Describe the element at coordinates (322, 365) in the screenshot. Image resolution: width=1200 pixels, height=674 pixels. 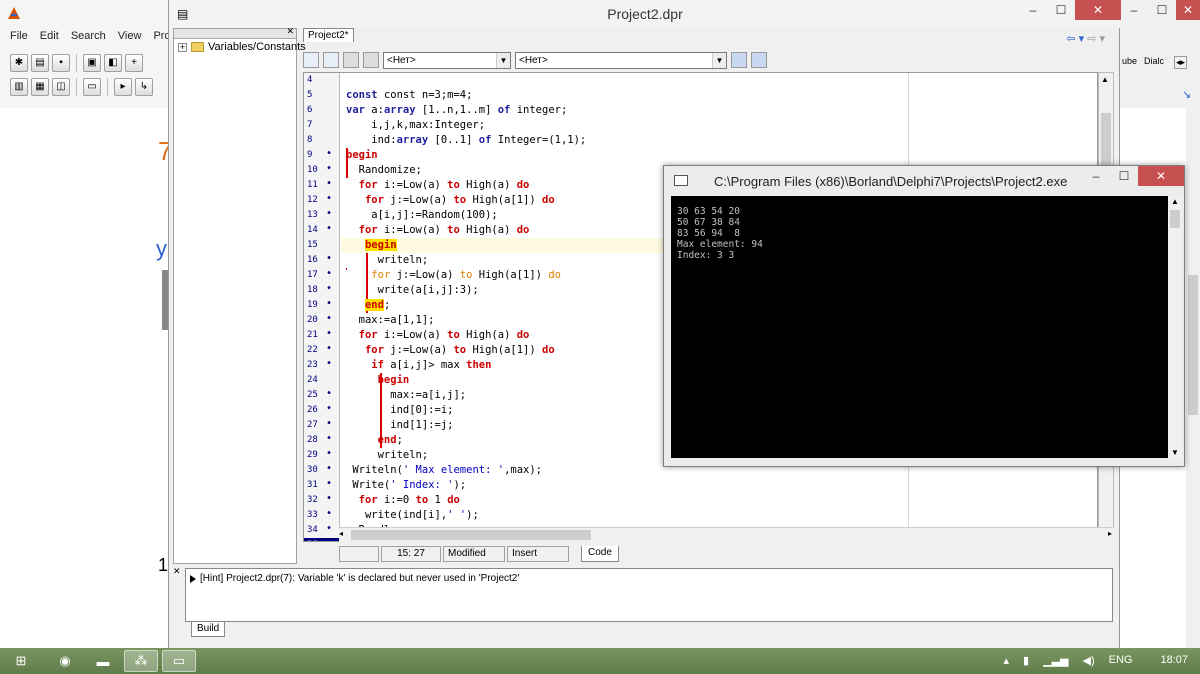
I see `gutter-line: 23 •` at that location.